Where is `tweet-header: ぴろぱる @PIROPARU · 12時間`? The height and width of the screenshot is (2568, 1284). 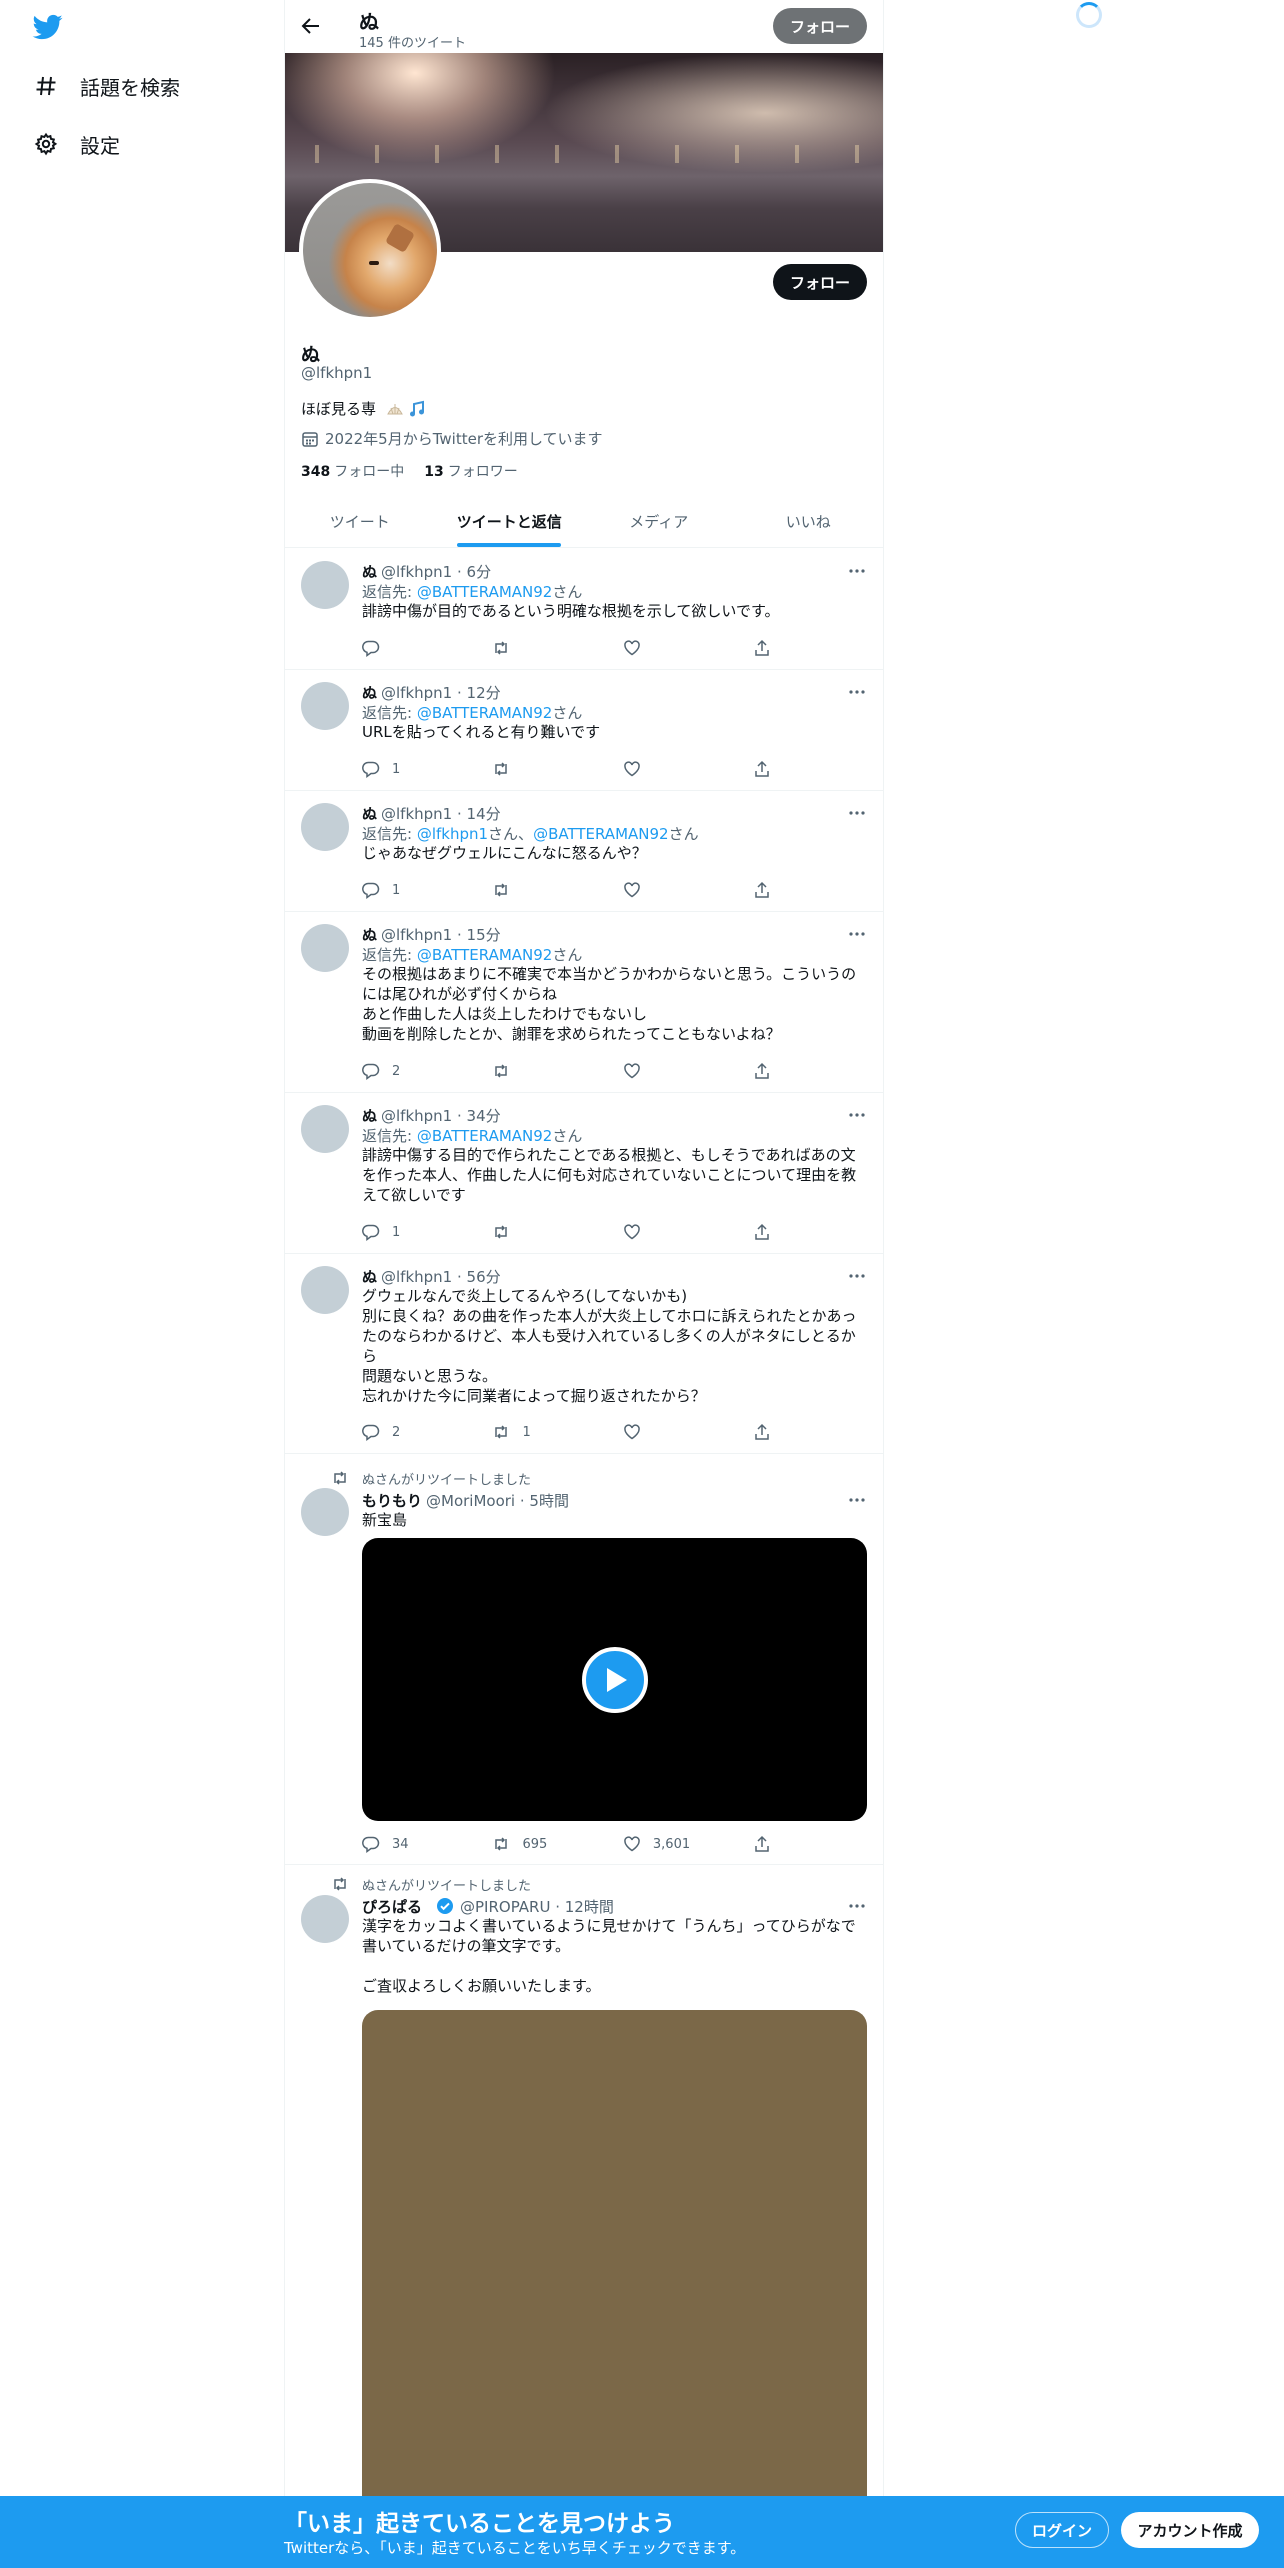 tweet-header: ぴろぱる @PIROPARU · 12時間 is located at coordinates (614, 1906).